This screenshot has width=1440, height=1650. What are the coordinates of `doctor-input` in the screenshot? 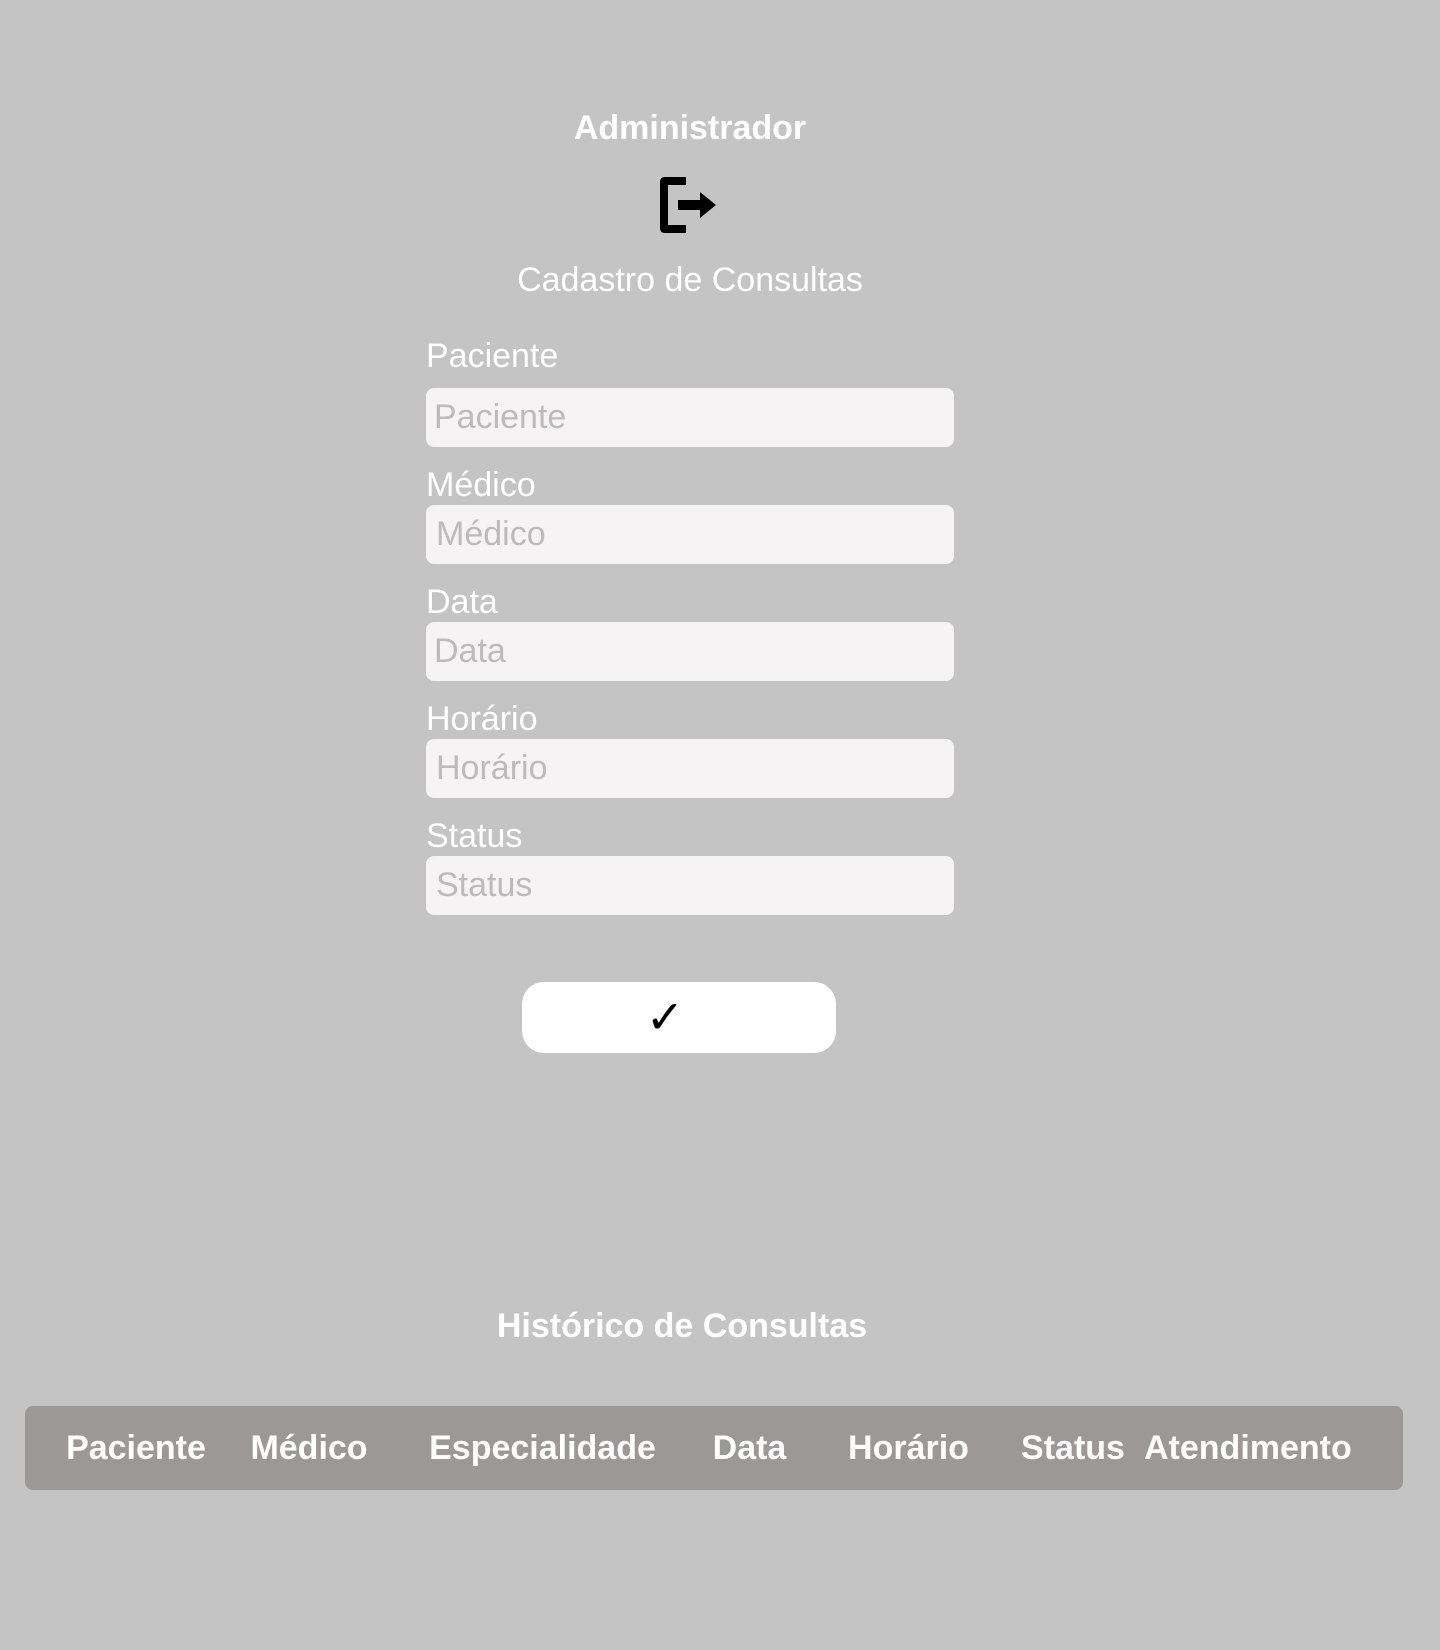 It's located at (690, 534).